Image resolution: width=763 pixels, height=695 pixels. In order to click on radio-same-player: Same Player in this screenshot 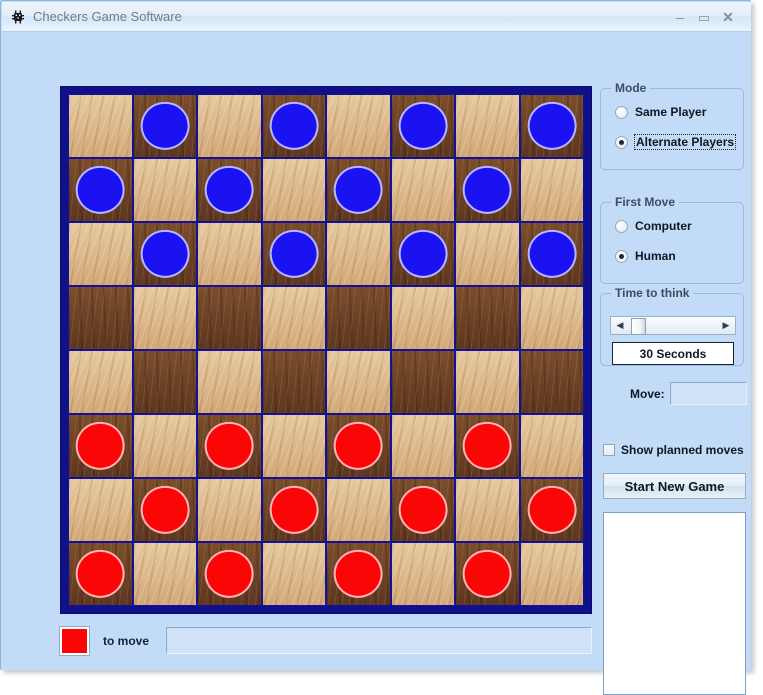, I will do `click(660, 112)`.